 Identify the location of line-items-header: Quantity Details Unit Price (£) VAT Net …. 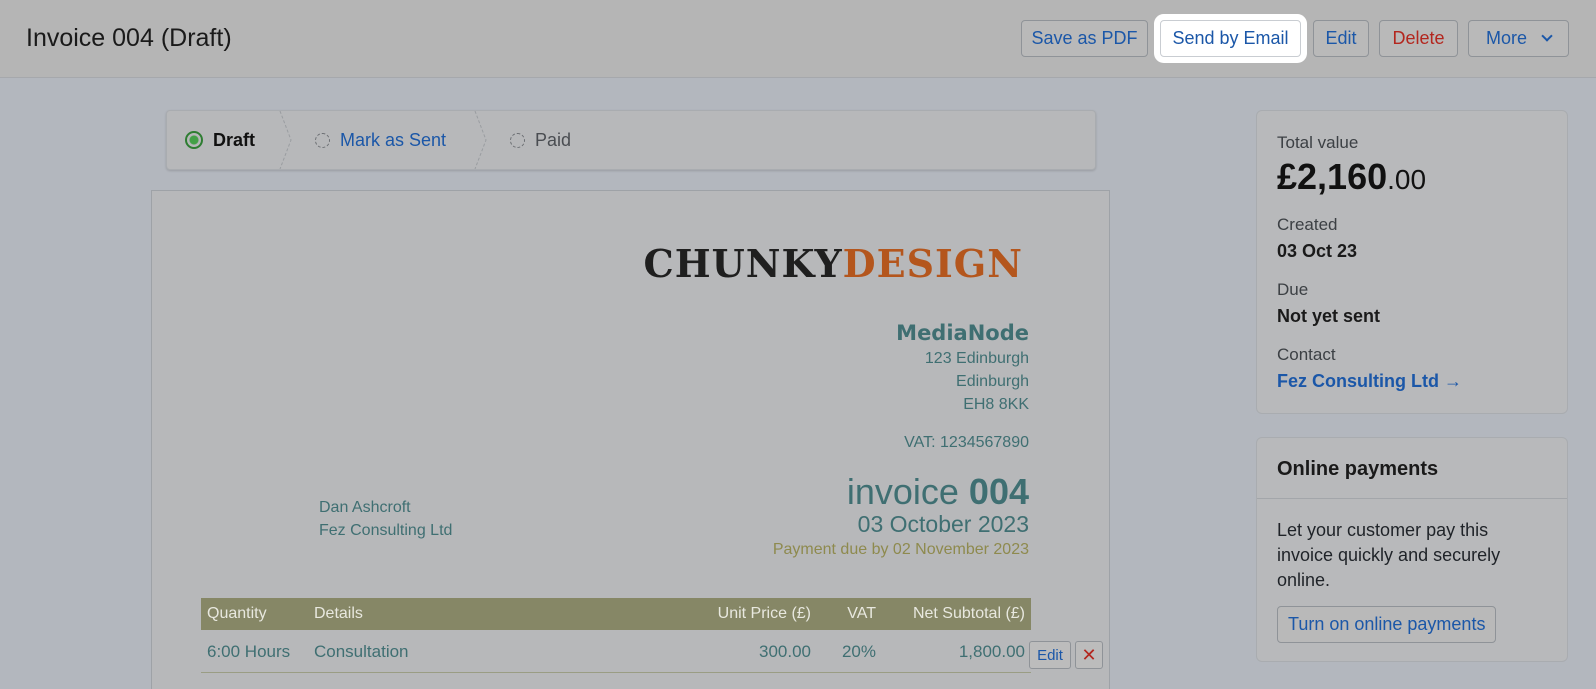
(616, 614).